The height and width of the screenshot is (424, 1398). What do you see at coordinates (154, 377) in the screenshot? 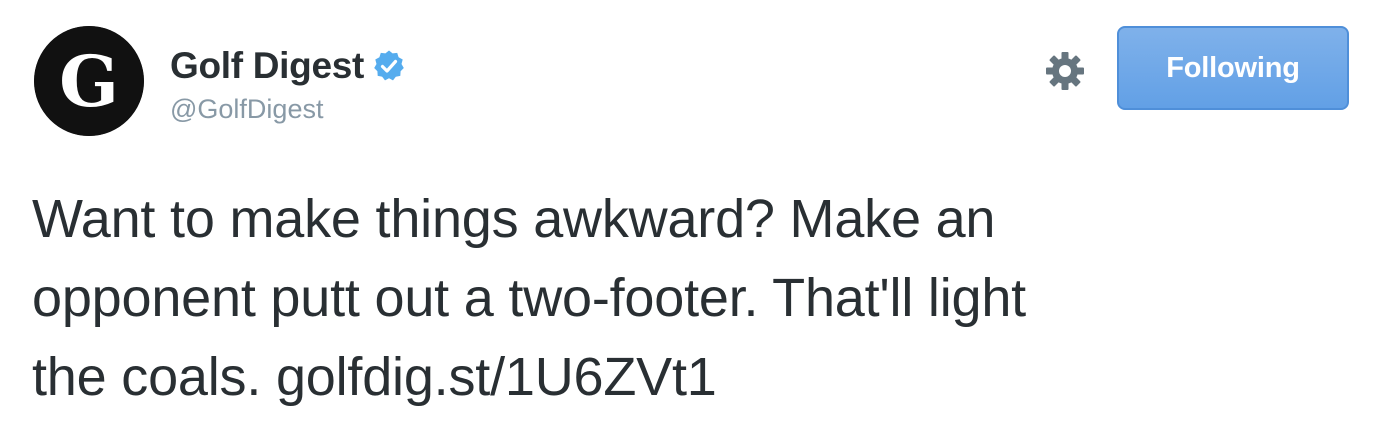
I see `tweet-text-fragment: the coals.` at bounding box center [154, 377].